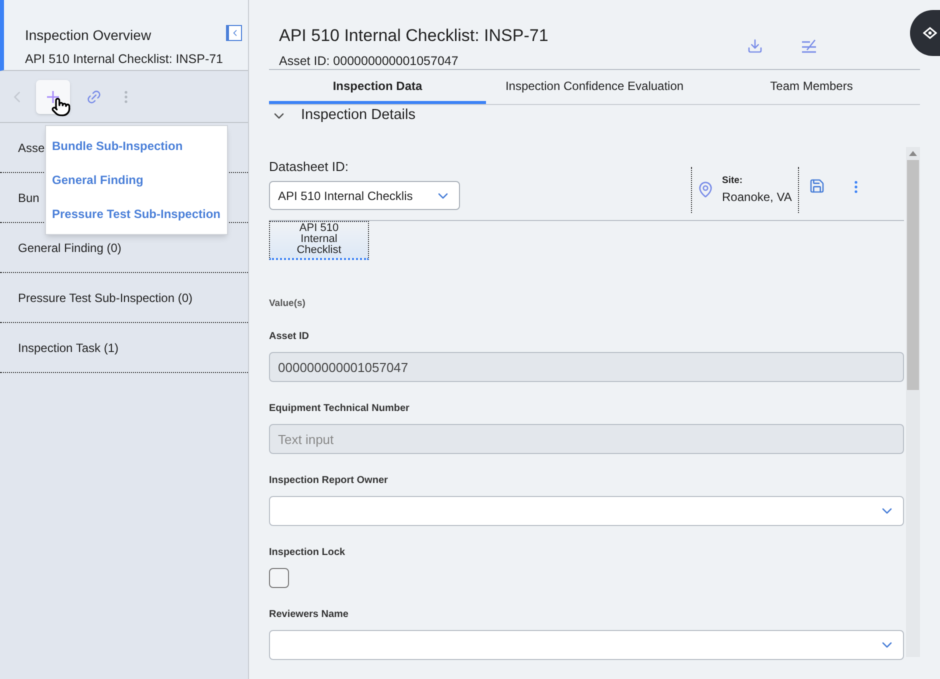  Describe the element at coordinates (757, 197) in the screenshot. I see `site-value: Roanoke, VA` at that location.